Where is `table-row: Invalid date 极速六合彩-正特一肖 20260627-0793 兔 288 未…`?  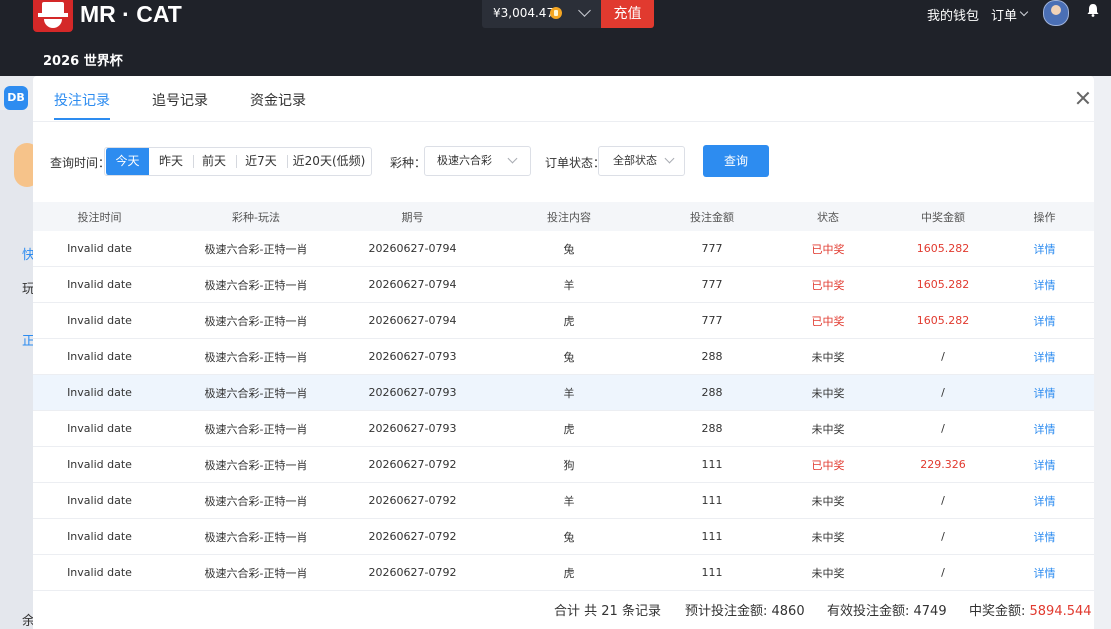
table-row: Invalid date 极速六合彩-正特一肖 20260627-0793 兔 288 未… is located at coordinates (563, 356).